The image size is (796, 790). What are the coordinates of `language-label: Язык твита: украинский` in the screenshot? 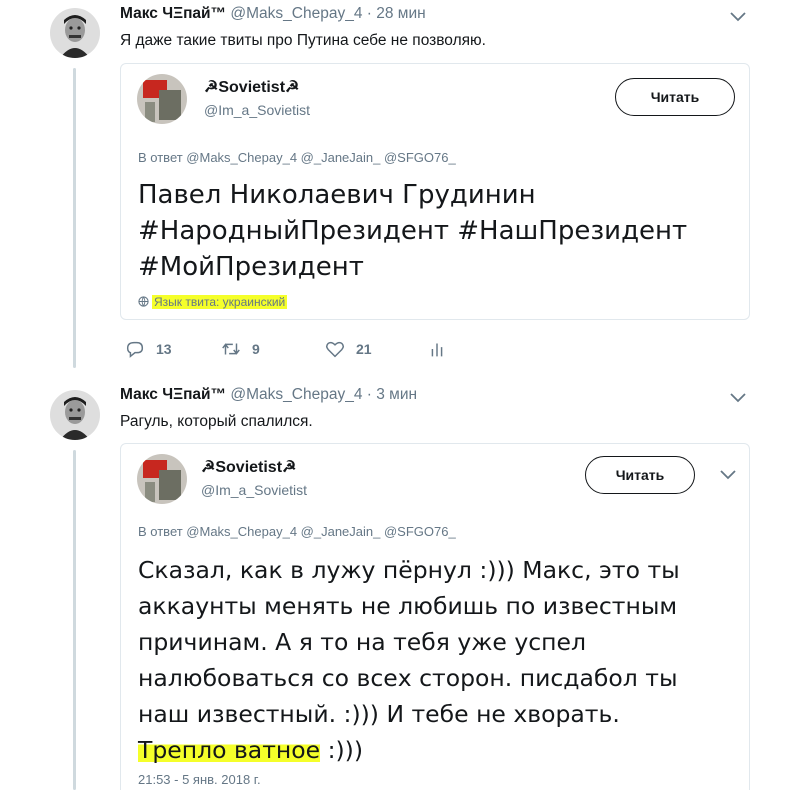 It's located at (220, 302).